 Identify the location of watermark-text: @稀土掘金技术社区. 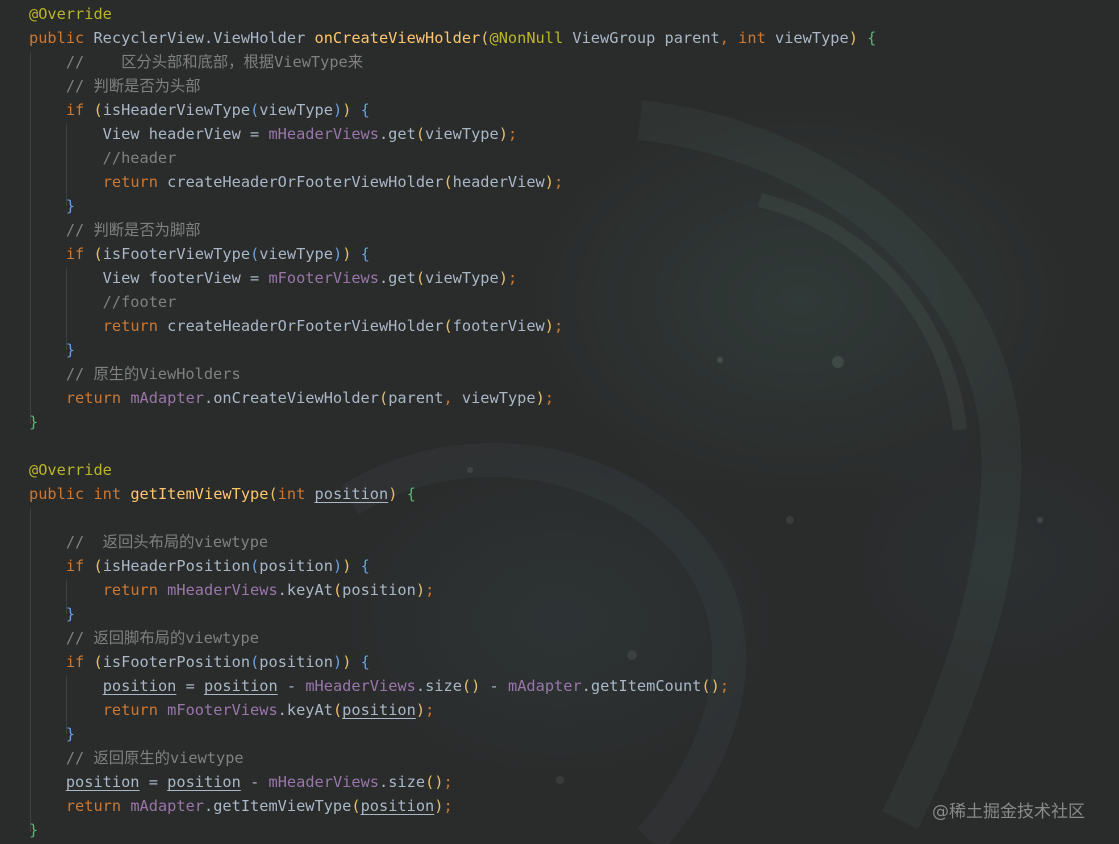
(1008, 812).